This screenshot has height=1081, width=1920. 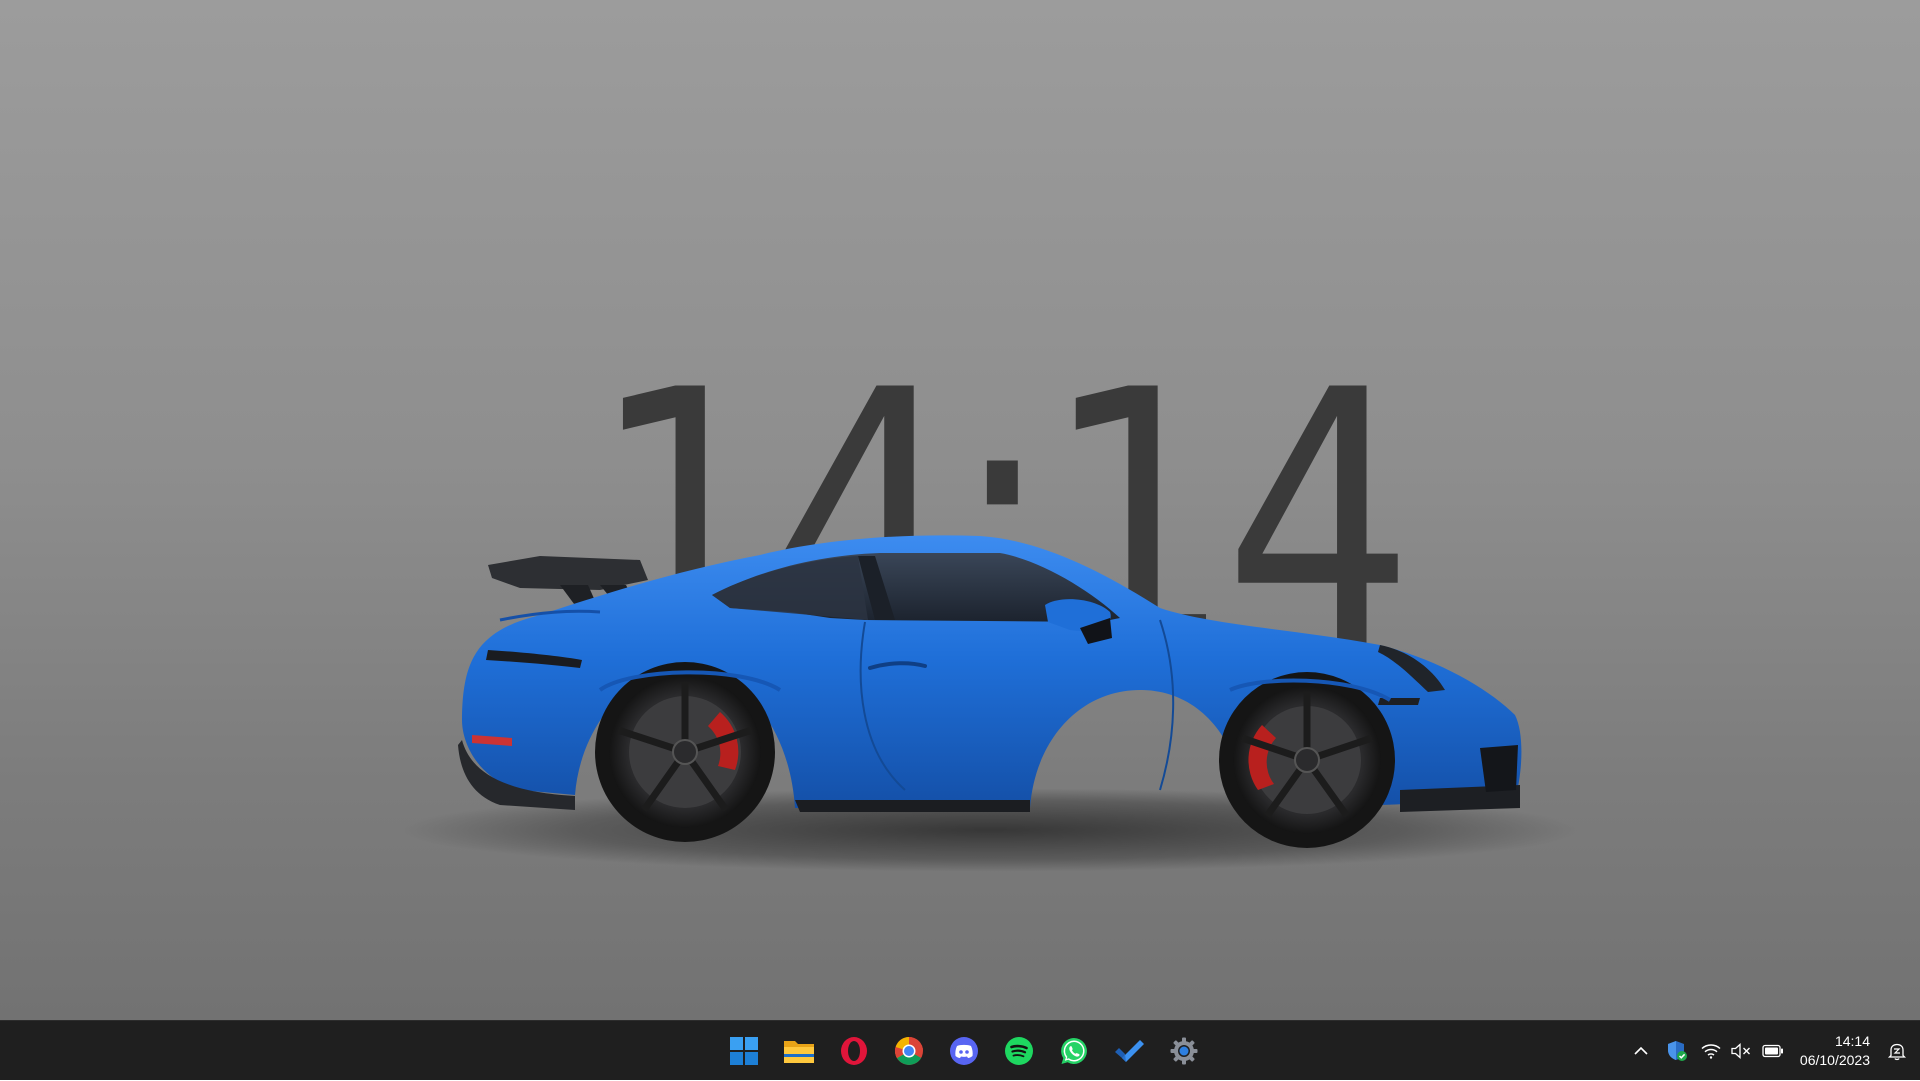 I want to click on notification-center-button, so click(x=1901, y=1051).